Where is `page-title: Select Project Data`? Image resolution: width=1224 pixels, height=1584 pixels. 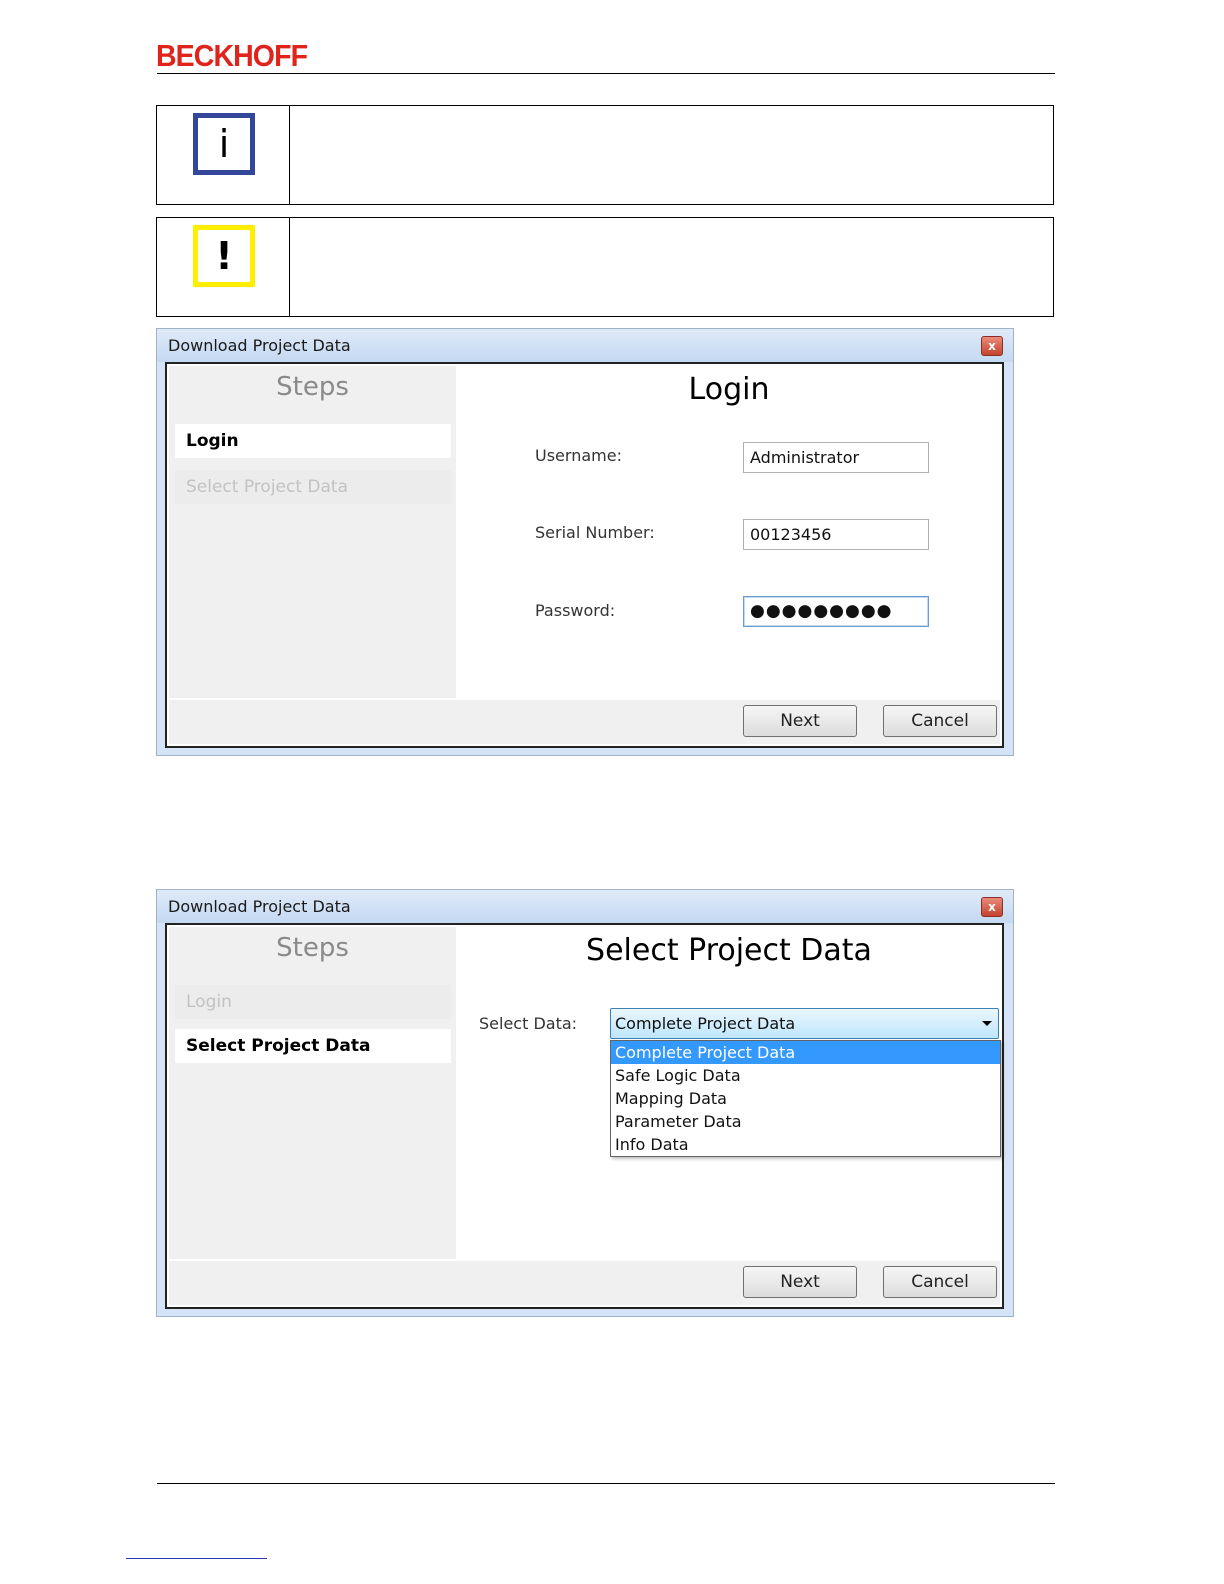 page-title: Select Project Data is located at coordinates (729, 950).